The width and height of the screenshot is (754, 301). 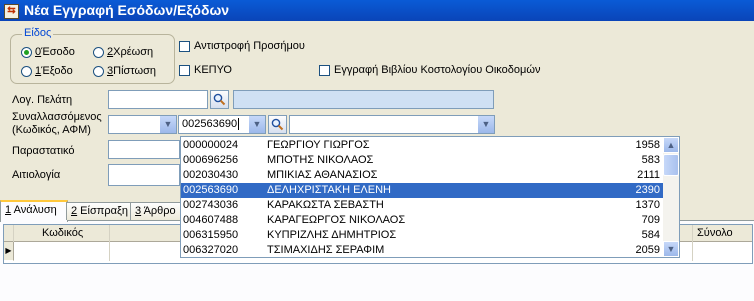 What do you see at coordinates (142, 124) in the screenshot?
I see `counterparty-type-select: ▼` at bounding box center [142, 124].